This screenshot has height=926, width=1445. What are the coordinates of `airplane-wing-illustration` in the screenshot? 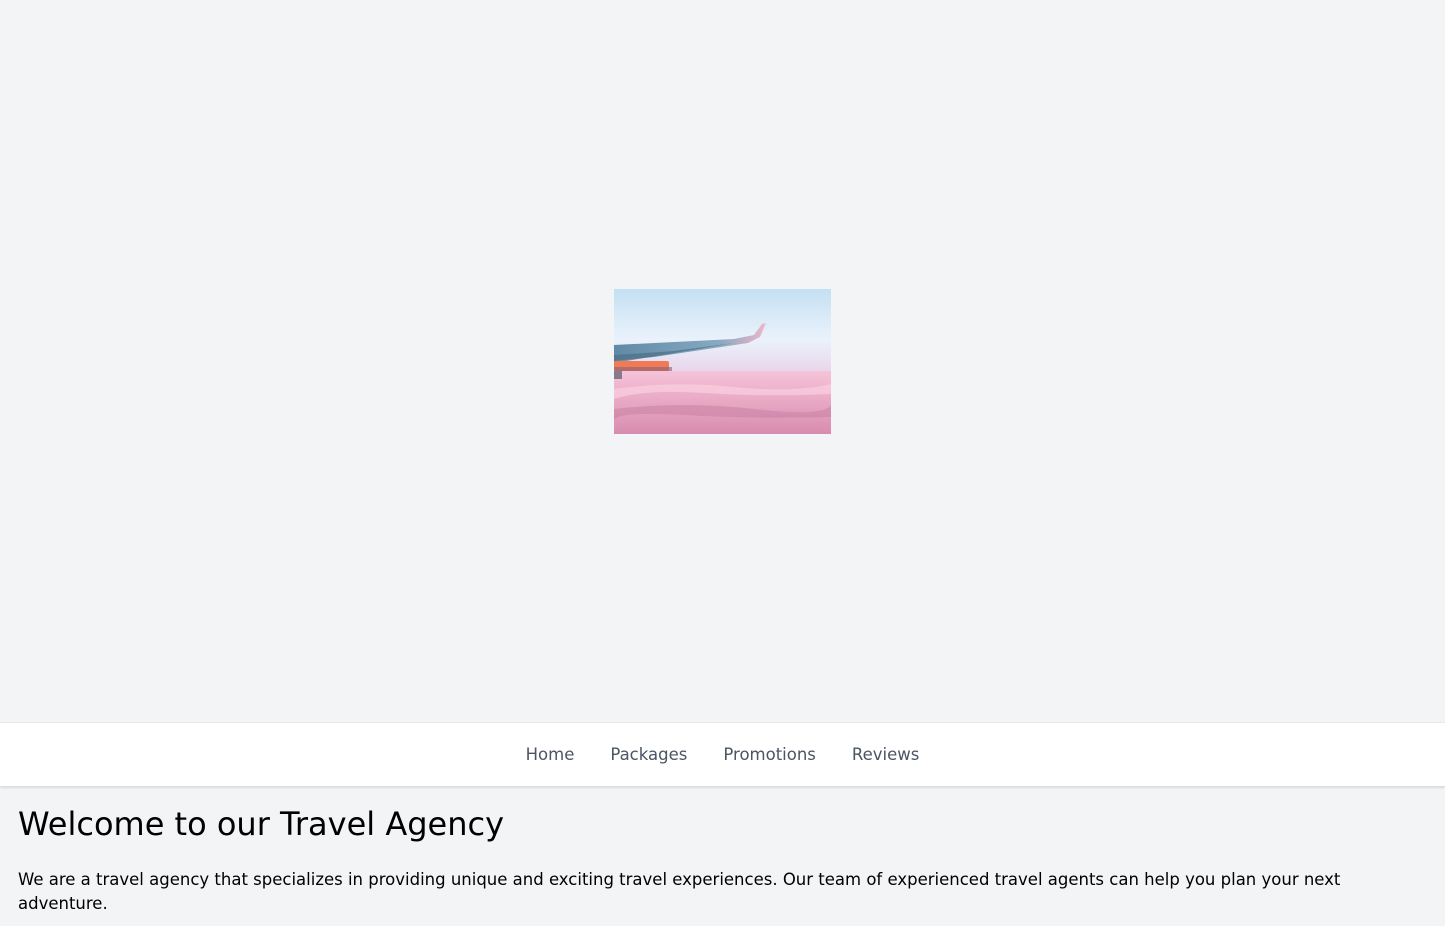 It's located at (722, 361).